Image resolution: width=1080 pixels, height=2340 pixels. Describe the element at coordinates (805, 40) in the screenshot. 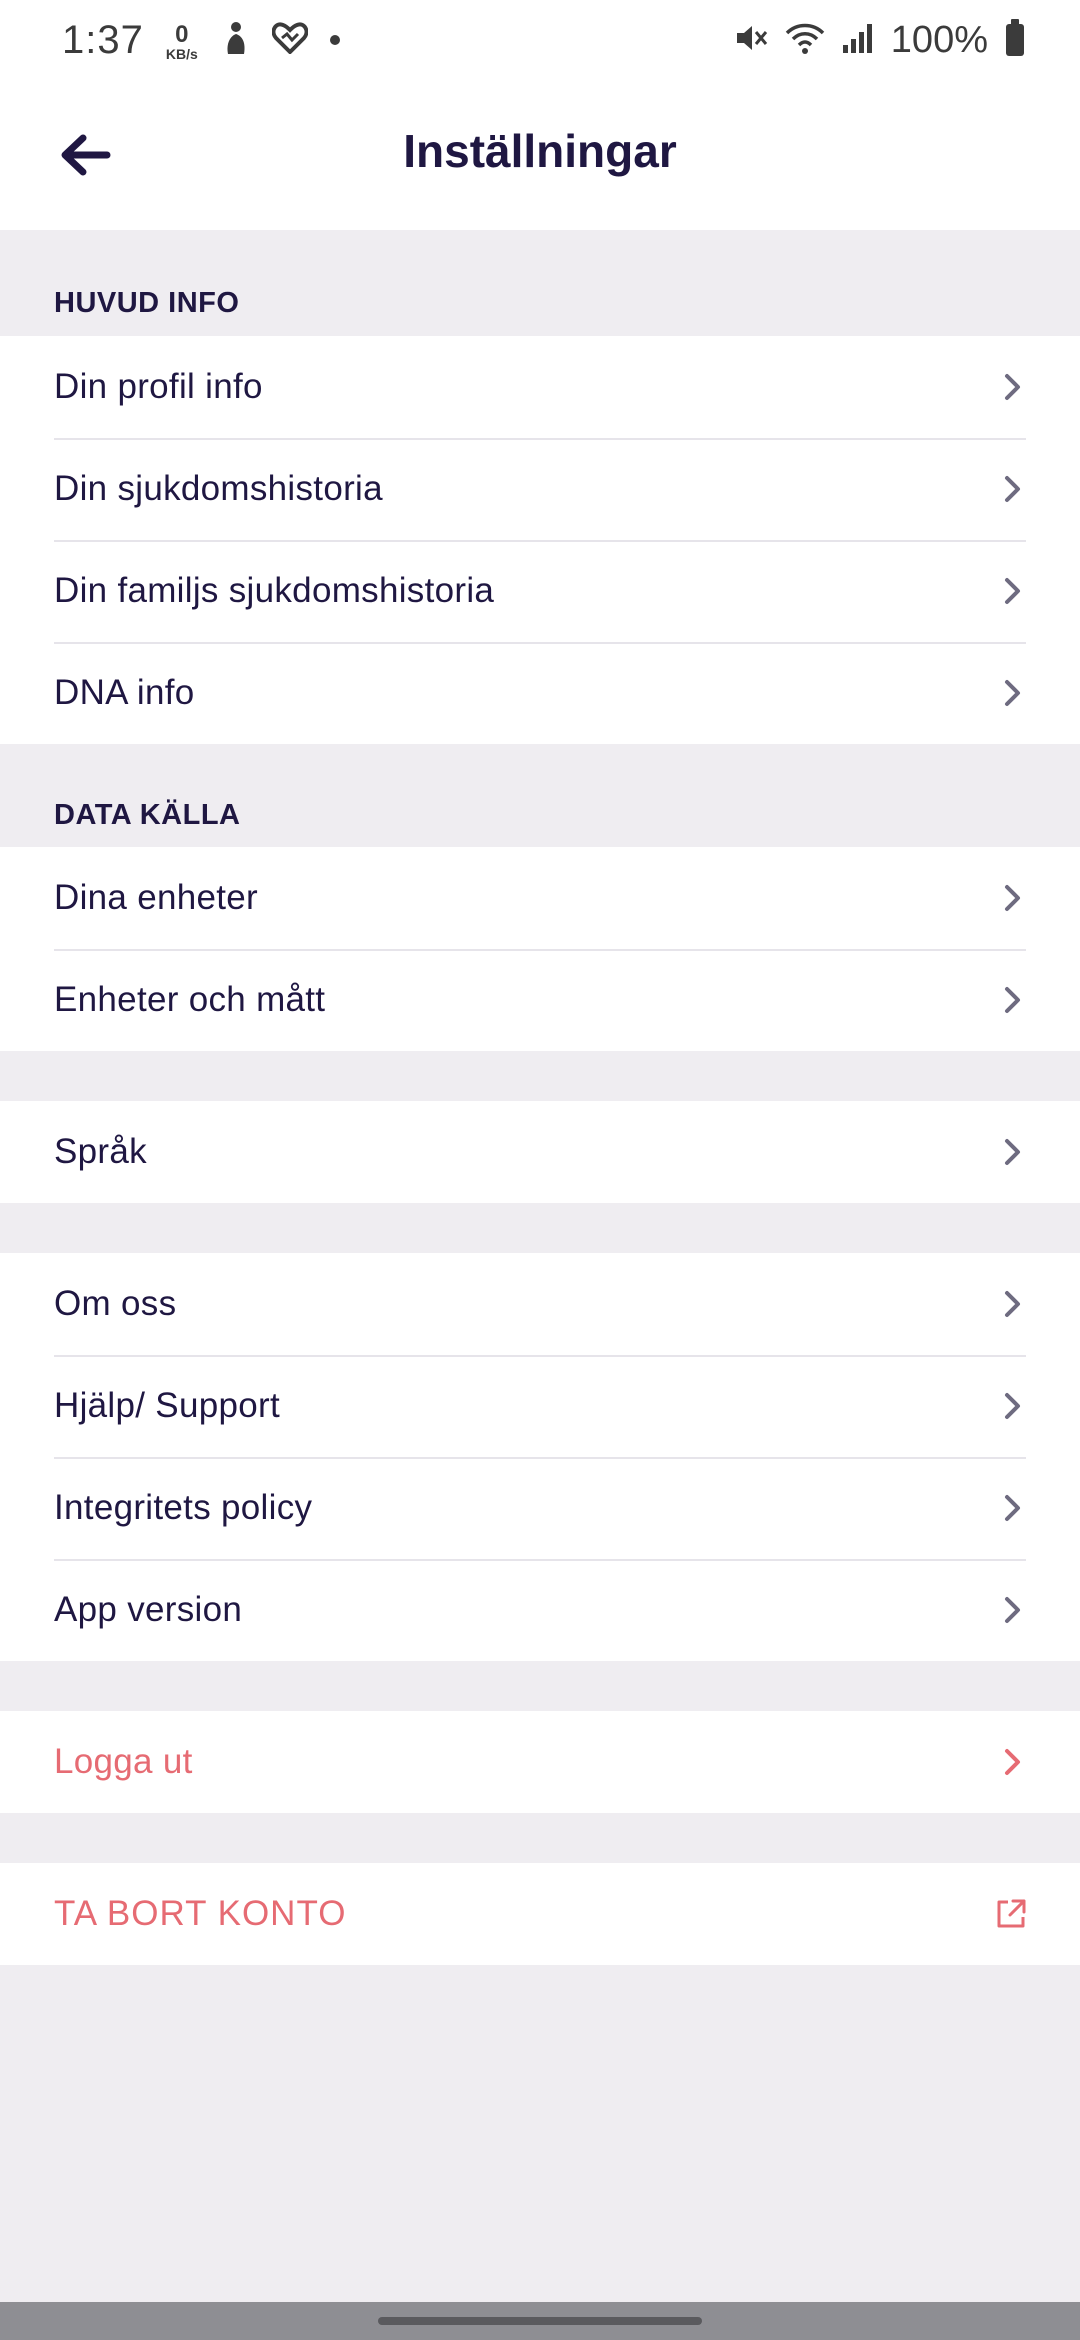

I see `wifi-icon` at that location.